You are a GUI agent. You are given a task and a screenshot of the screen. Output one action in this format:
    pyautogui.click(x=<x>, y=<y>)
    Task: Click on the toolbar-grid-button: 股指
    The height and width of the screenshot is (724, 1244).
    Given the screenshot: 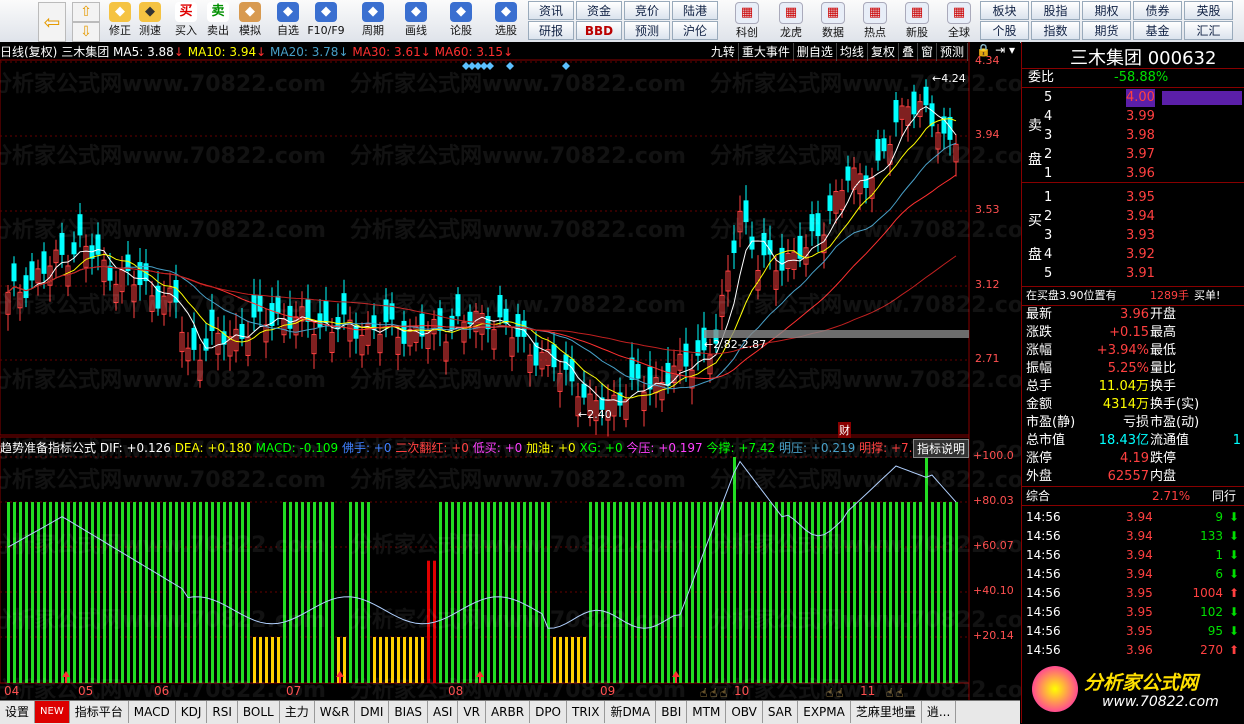 What is the action you would take?
    pyautogui.click(x=1055, y=10)
    